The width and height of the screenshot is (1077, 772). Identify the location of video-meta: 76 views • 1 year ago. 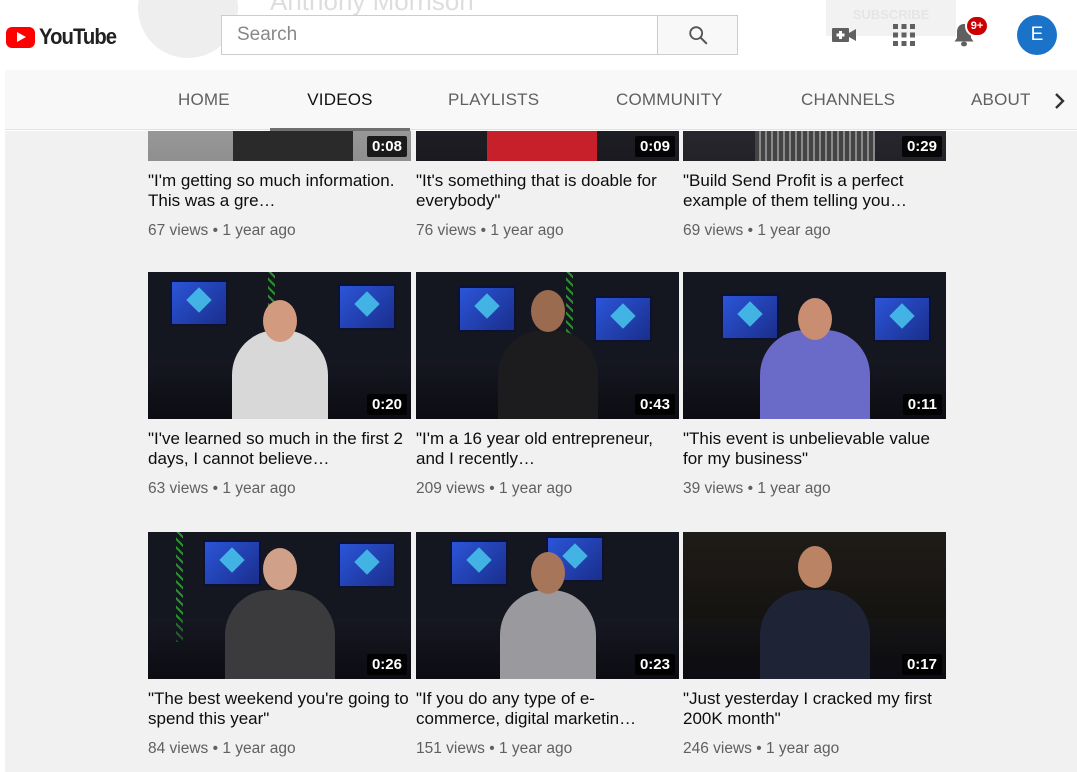
(490, 230).